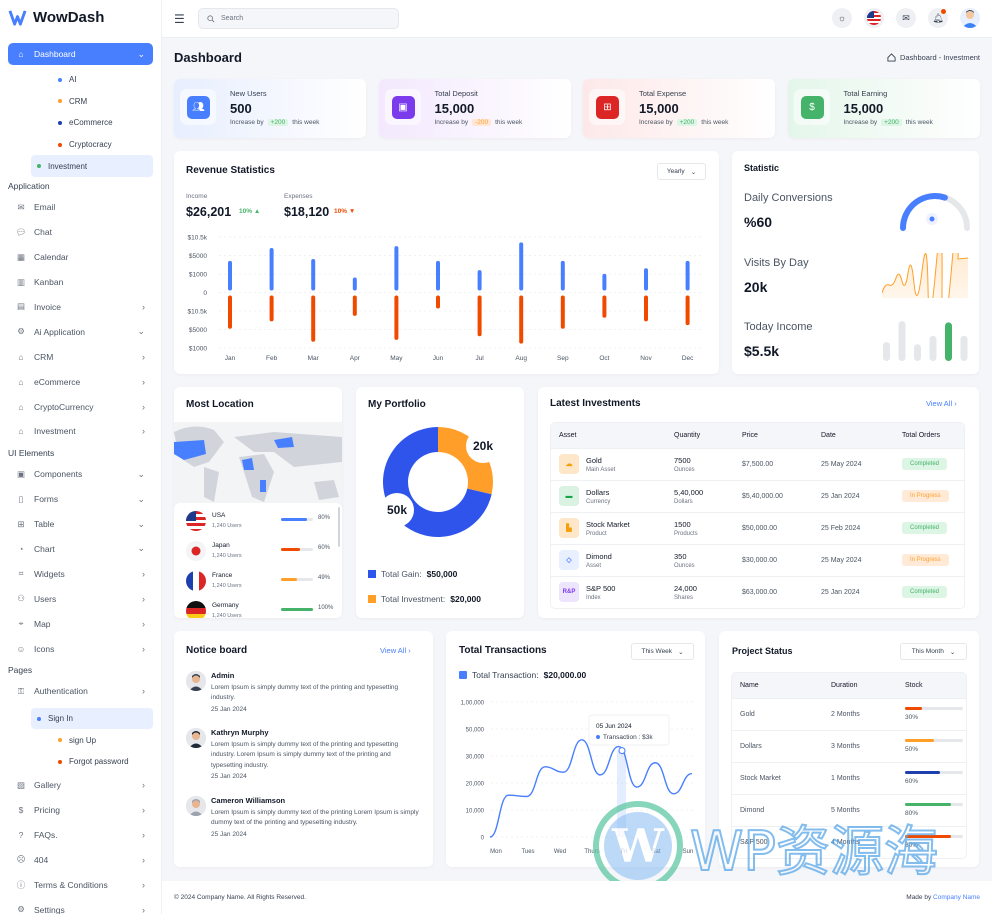 The height and width of the screenshot is (914, 992). Describe the element at coordinates (874, 18) in the screenshot. I see `language-button` at that location.